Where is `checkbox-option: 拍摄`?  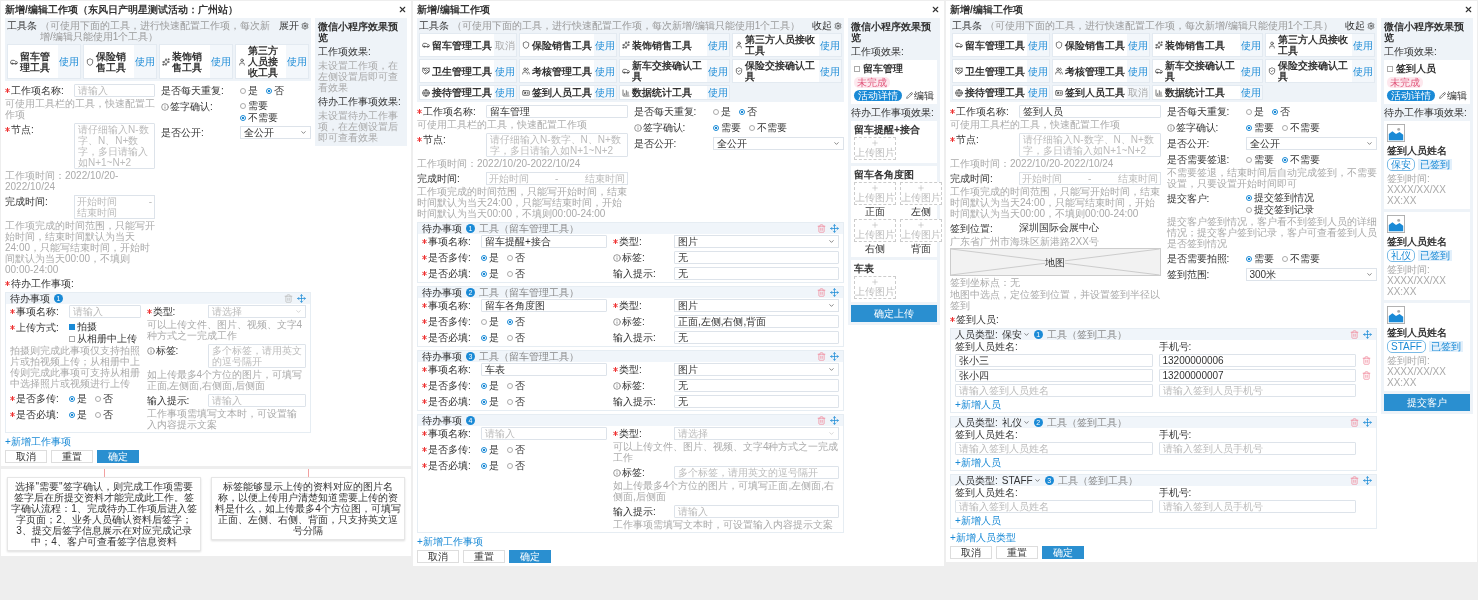 checkbox-option: 拍摄 is located at coordinates (83, 326).